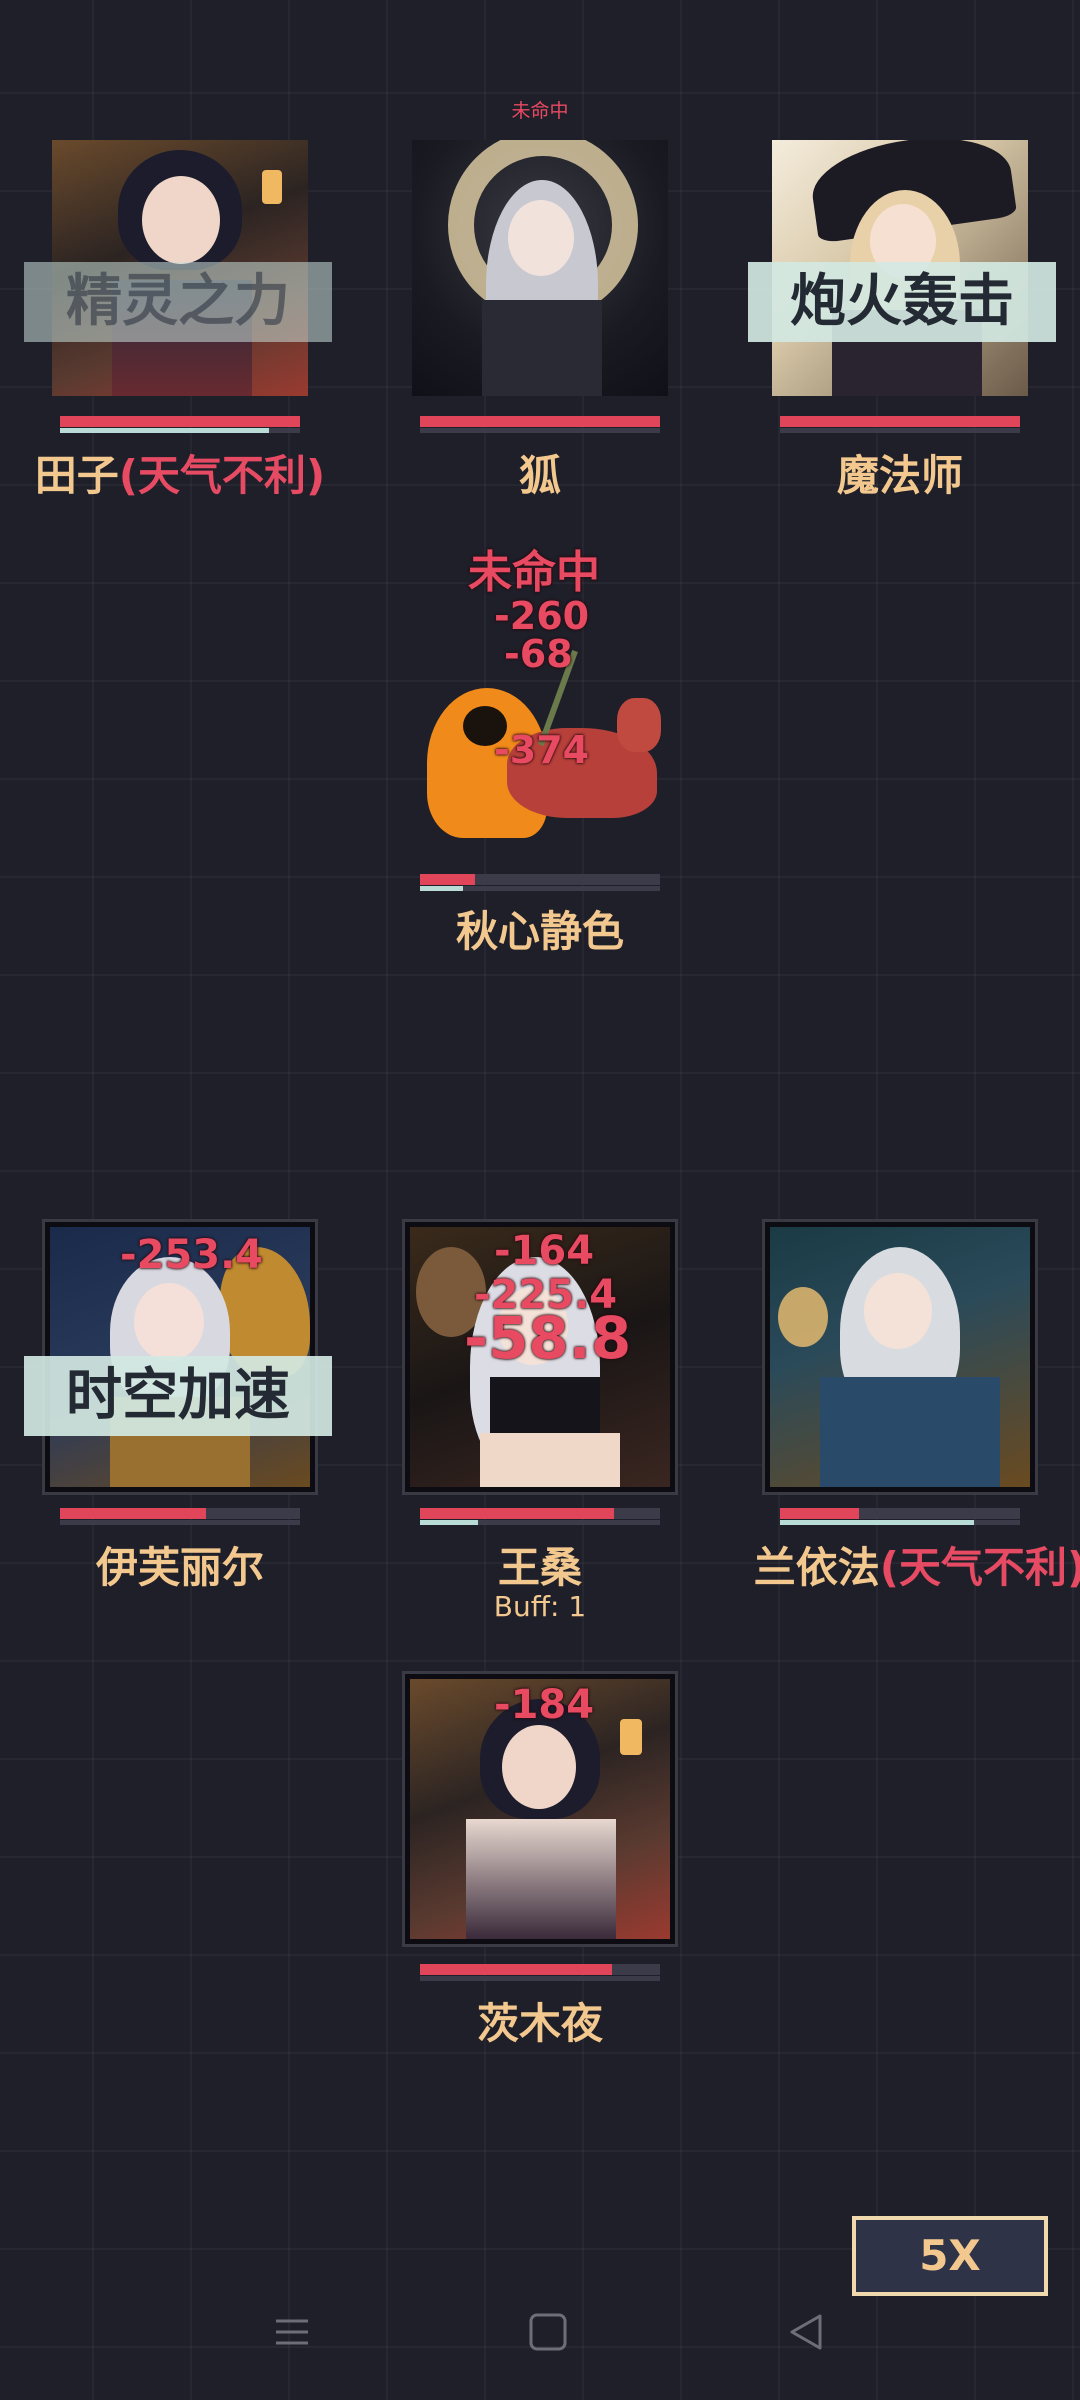 This screenshot has width=1080, height=2400. I want to click on character-name: 茨木夜, so click(540, 2020).